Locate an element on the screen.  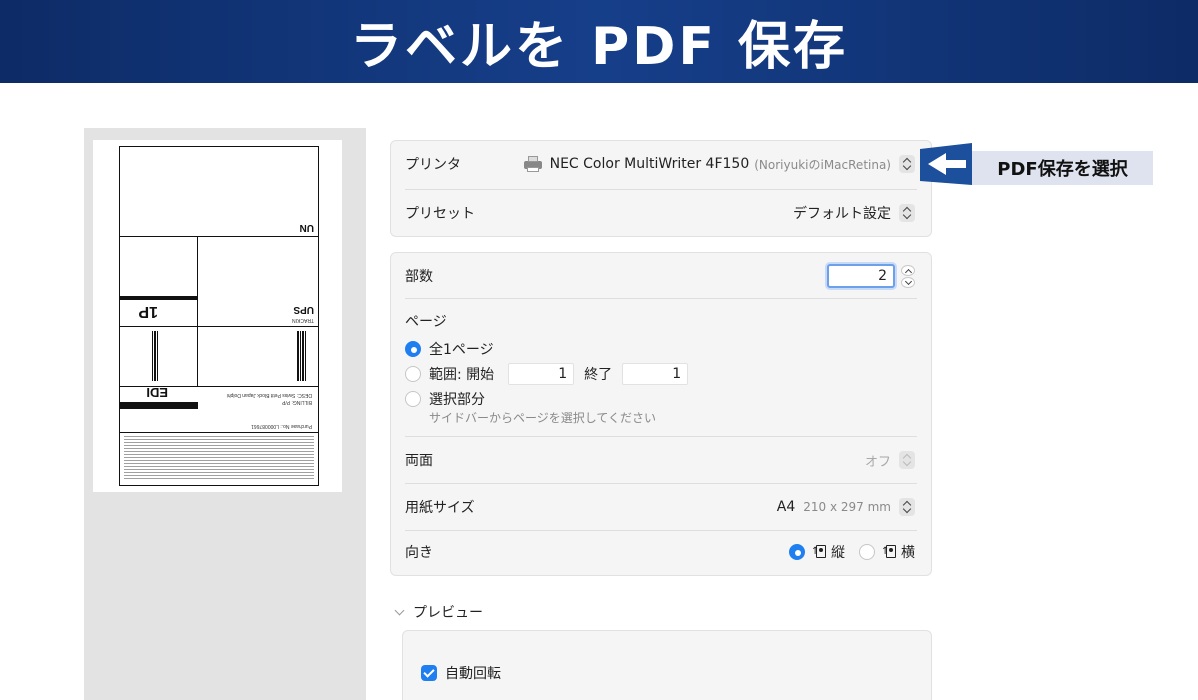
printer-label: プリンタ is located at coordinates (433, 165).